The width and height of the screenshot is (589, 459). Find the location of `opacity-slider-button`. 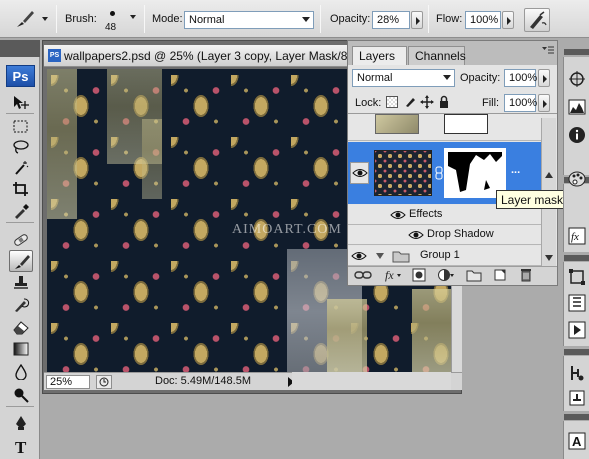

opacity-slider-button is located at coordinates (417, 20).